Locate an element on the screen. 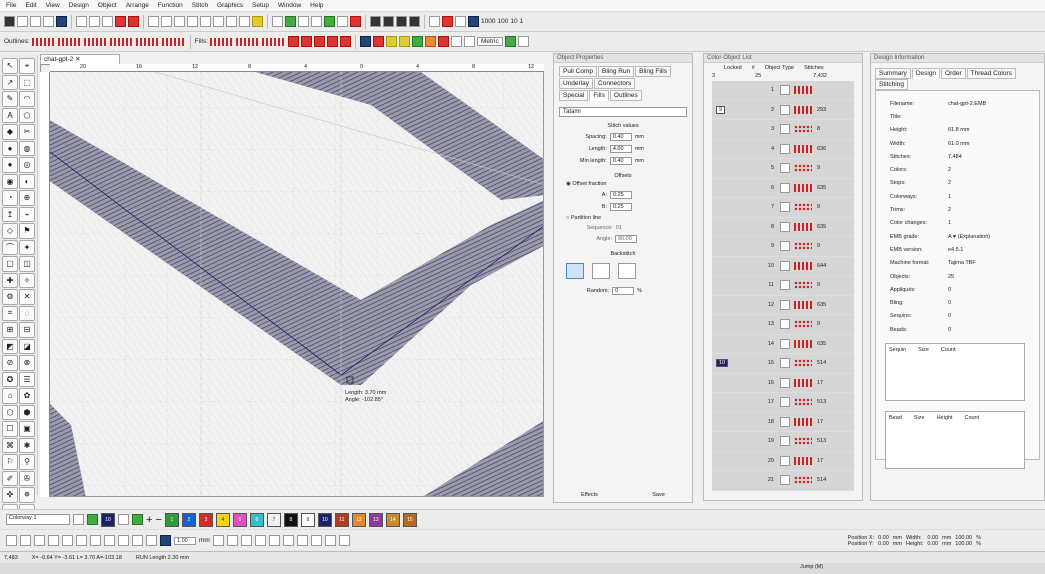 This screenshot has height=574, width=1045. weld-icon is located at coordinates (316, 540).